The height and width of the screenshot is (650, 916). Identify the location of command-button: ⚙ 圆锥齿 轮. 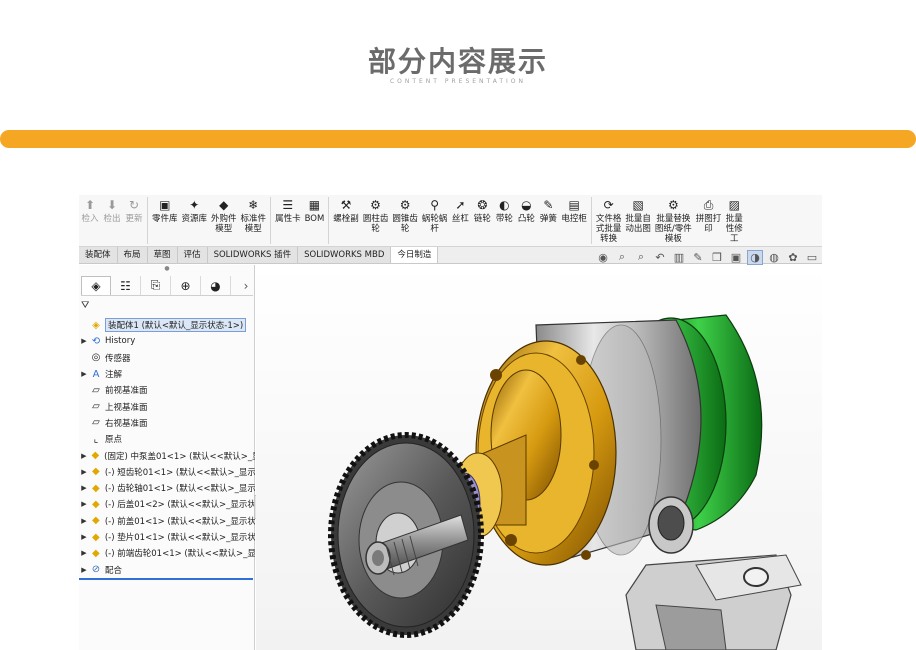
(405, 220).